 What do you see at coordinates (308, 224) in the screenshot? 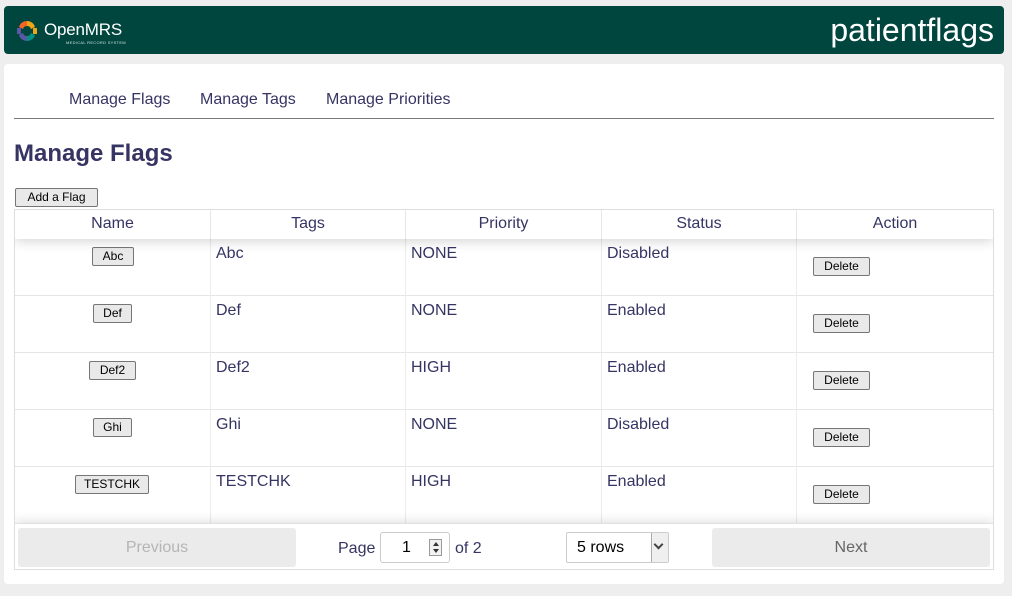
I see `column-header-tags: Tags` at bounding box center [308, 224].